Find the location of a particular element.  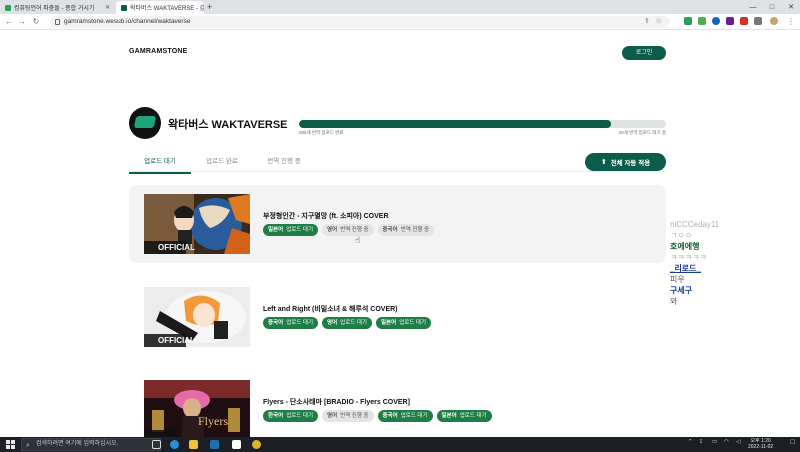

notification-icon: ▢ is located at coordinates (792, 442).